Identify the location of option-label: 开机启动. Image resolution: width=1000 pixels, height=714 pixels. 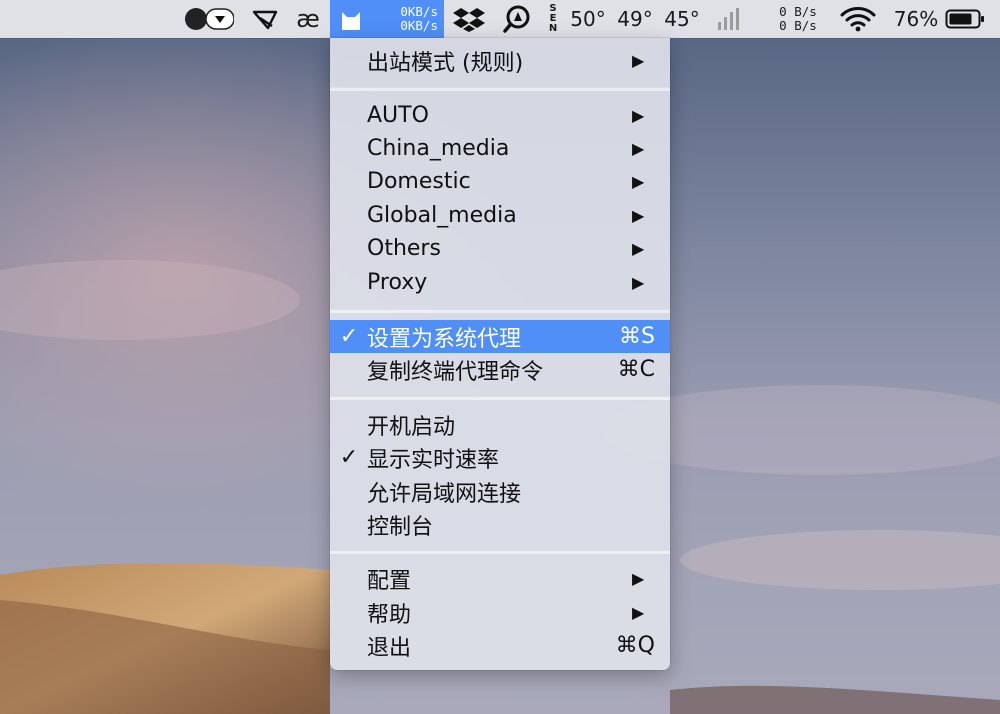
(411, 427).